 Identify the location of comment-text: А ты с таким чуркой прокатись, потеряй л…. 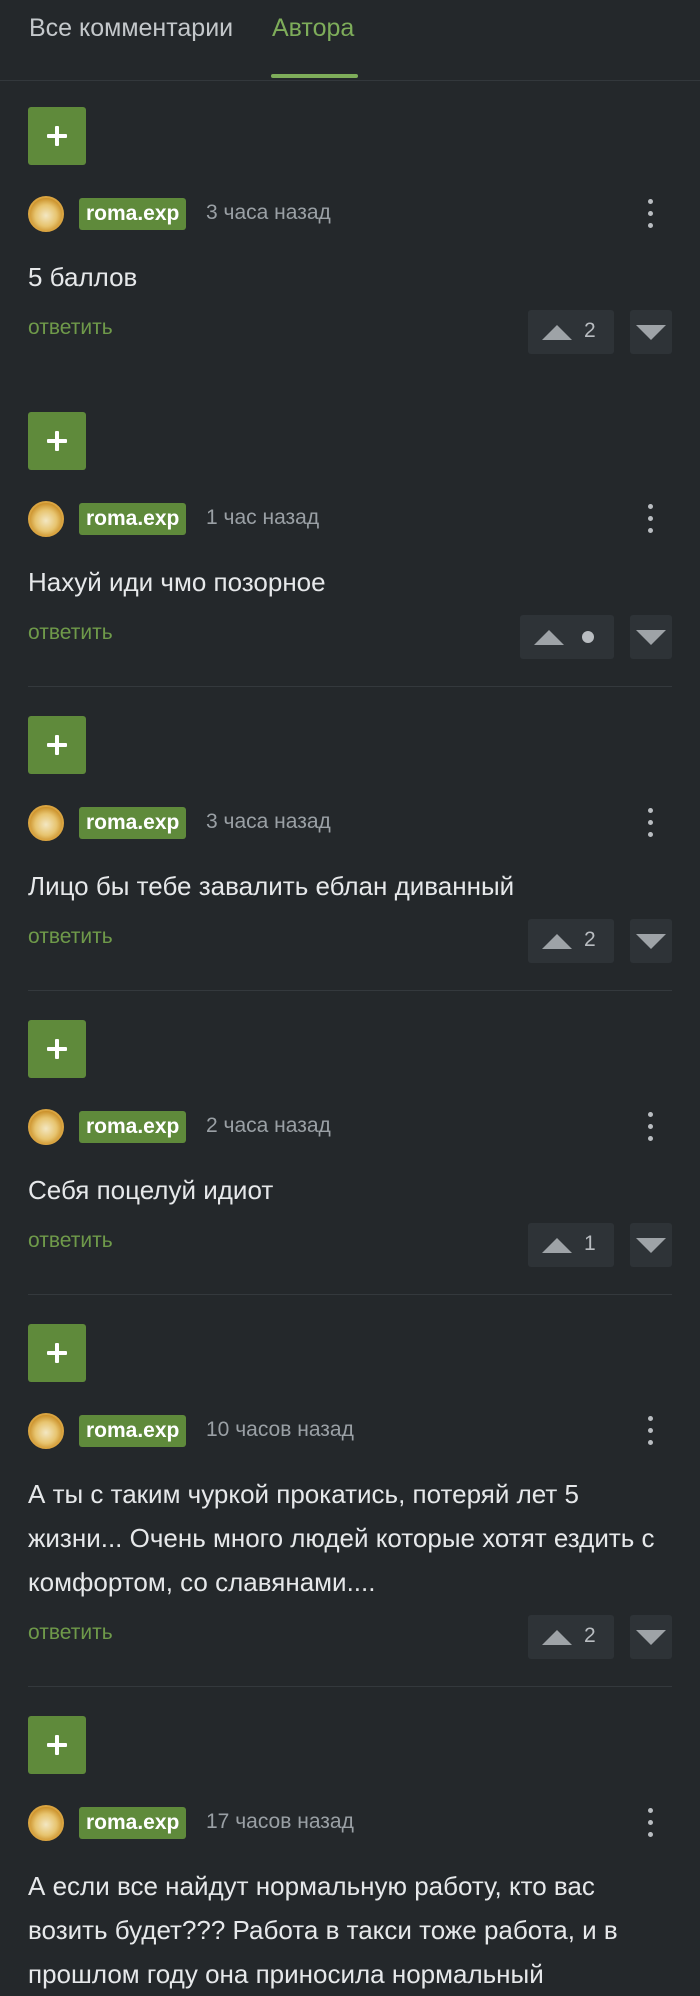
(341, 1538).